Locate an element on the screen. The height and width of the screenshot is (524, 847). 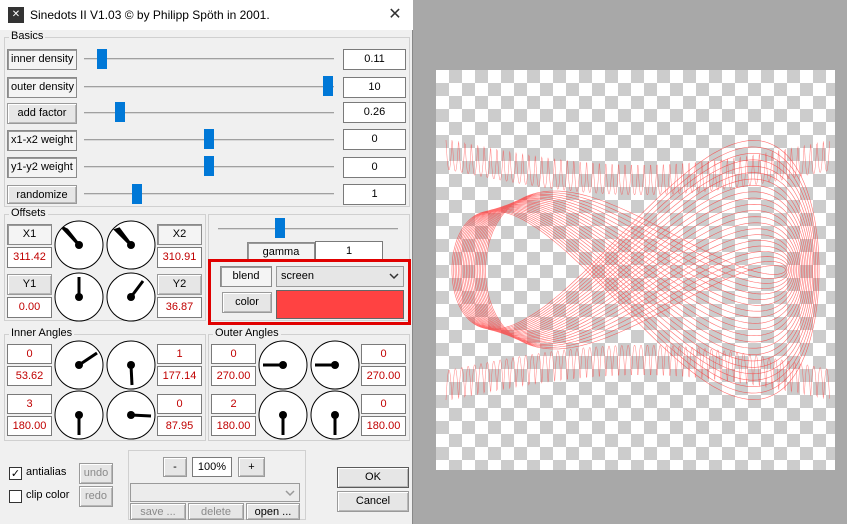
outer-angle-2-index: 2 is located at coordinates (233, 404).